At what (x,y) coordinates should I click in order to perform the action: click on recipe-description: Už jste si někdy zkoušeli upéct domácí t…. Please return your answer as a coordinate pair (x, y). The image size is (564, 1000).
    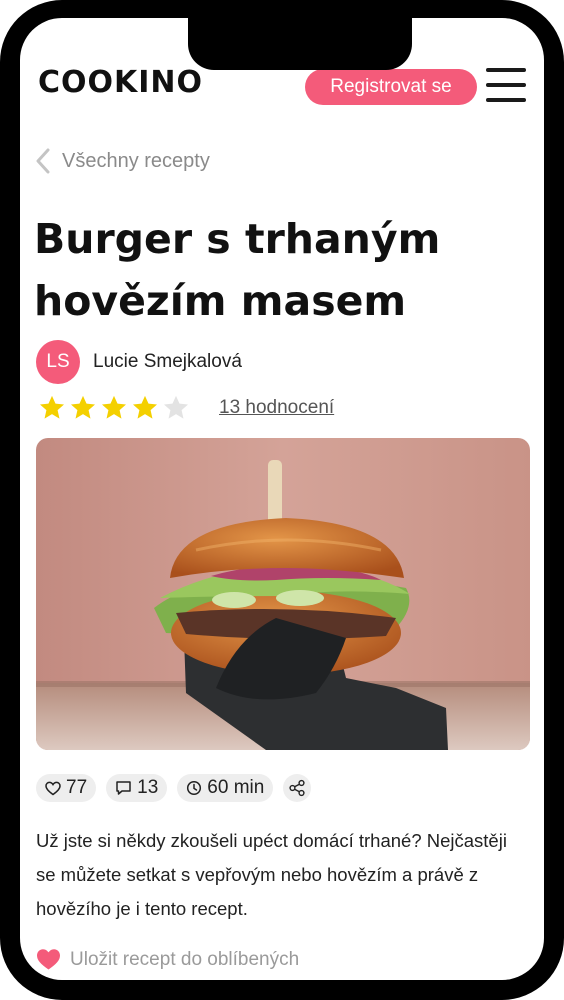
    Looking at the image, I should click on (271, 874).